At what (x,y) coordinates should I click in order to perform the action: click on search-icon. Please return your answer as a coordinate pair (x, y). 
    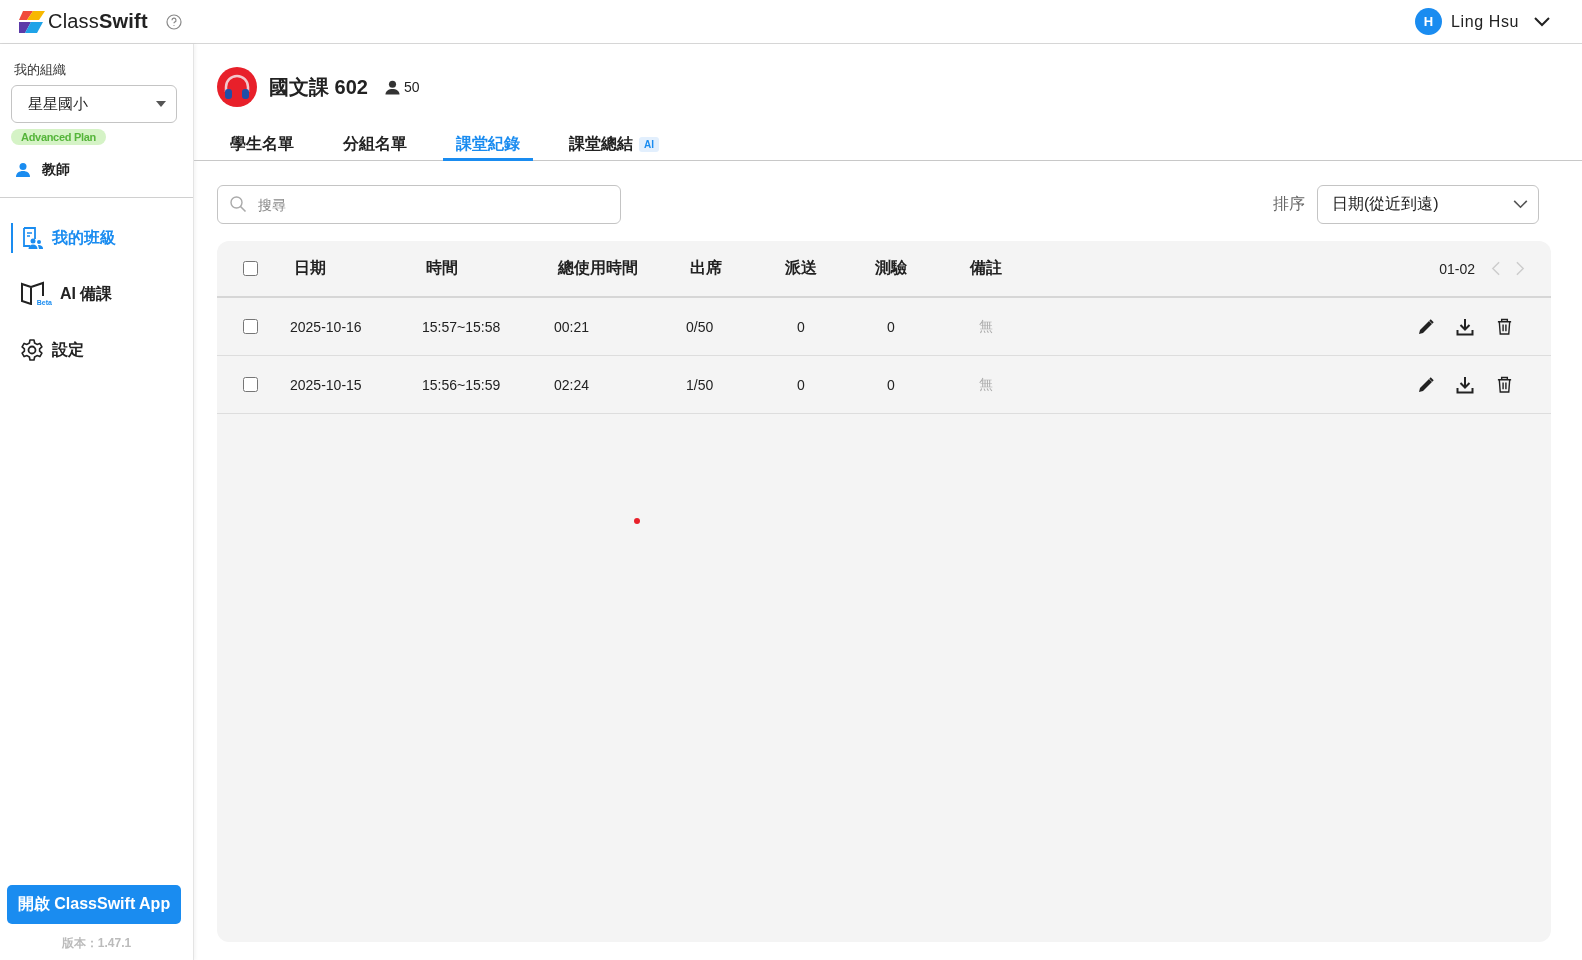
    Looking at the image, I should click on (238, 204).